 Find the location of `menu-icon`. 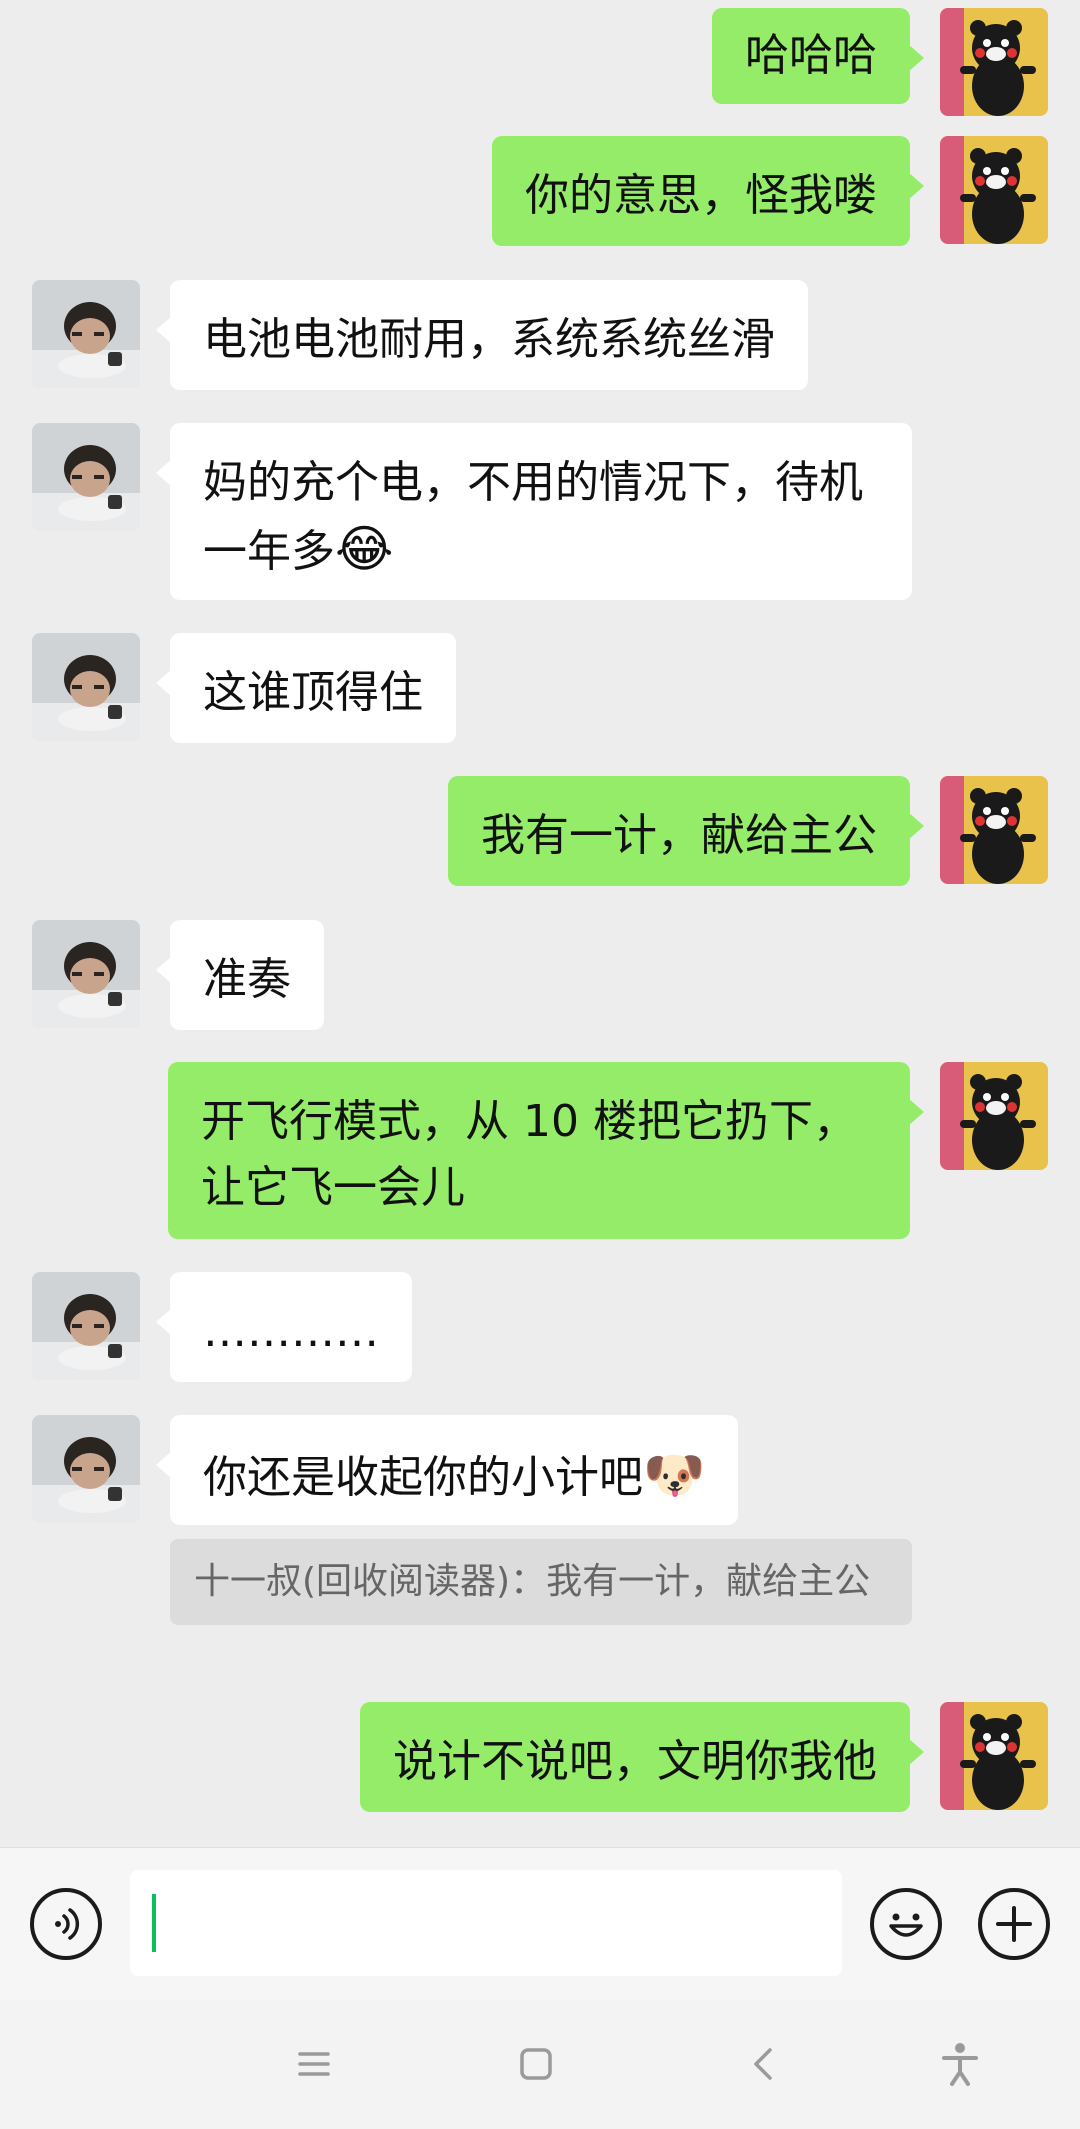

menu-icon is located at coordinates (314, 2064).